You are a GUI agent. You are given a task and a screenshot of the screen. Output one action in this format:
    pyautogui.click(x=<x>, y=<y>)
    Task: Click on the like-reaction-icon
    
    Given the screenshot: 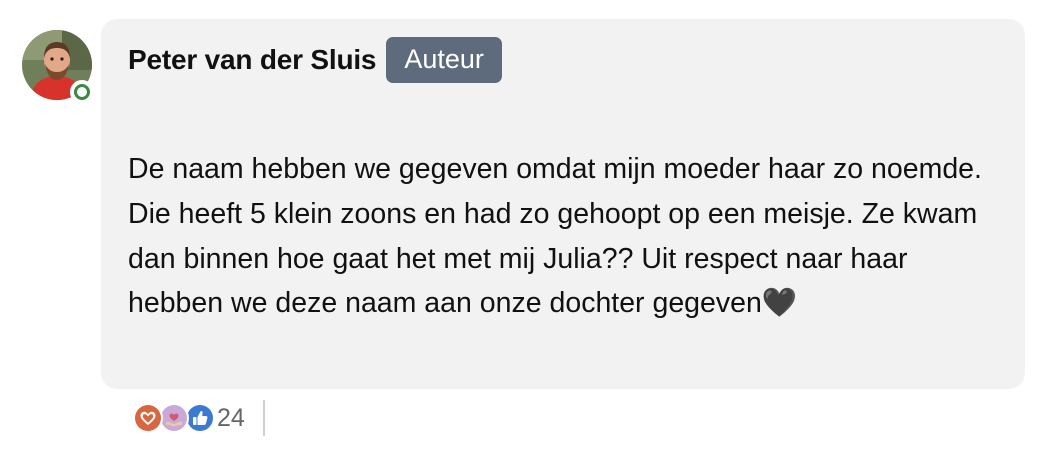 What is the action you would take?
    pyautogui.click(x=200, y=418)
    